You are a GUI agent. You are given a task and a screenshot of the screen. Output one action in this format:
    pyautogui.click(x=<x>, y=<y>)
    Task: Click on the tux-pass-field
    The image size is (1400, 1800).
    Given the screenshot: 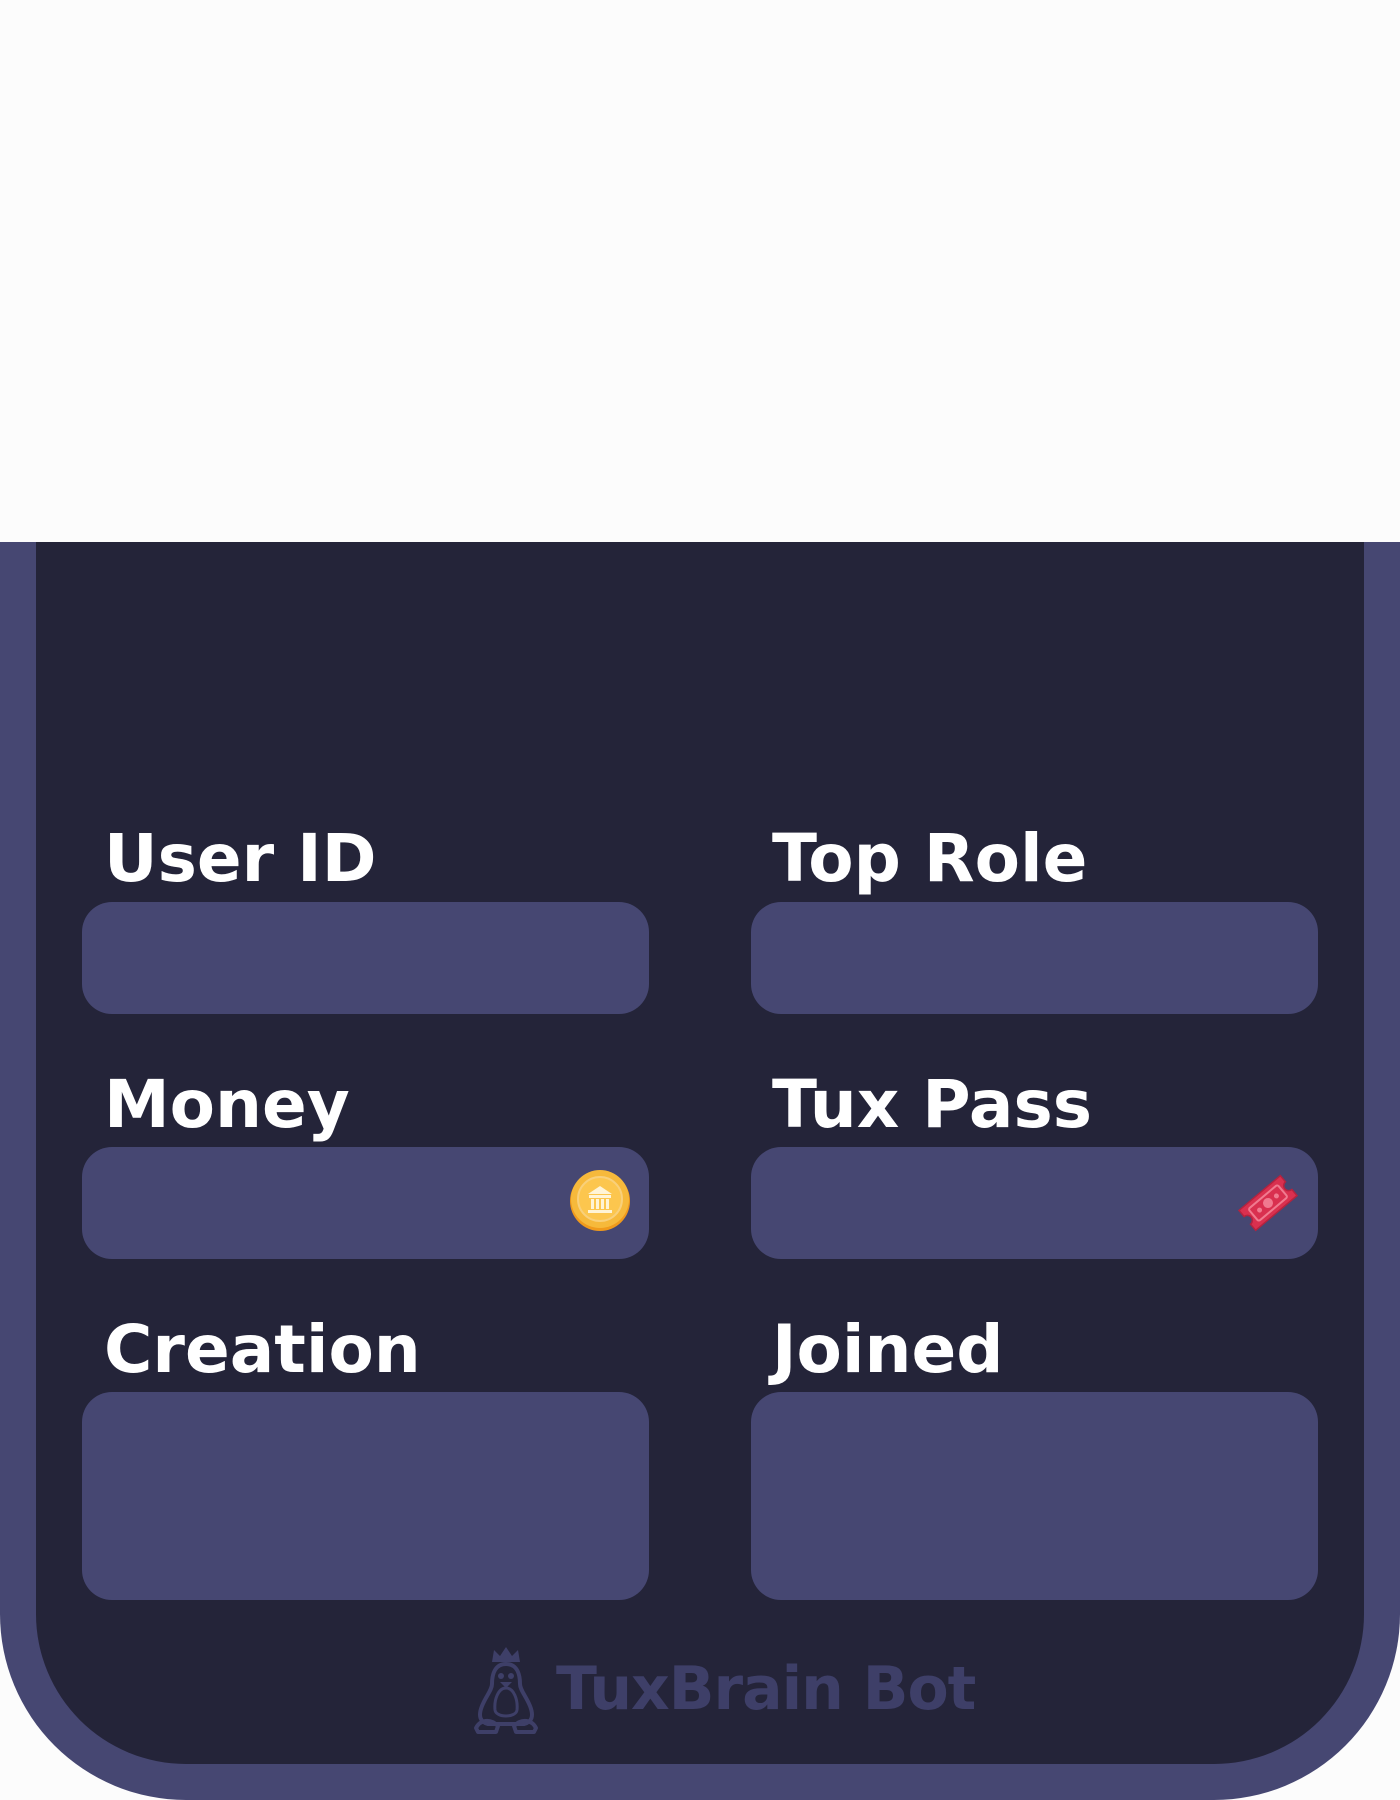 What is the action you would take?
    pyautogui.click(x=1034, y=1203)
    